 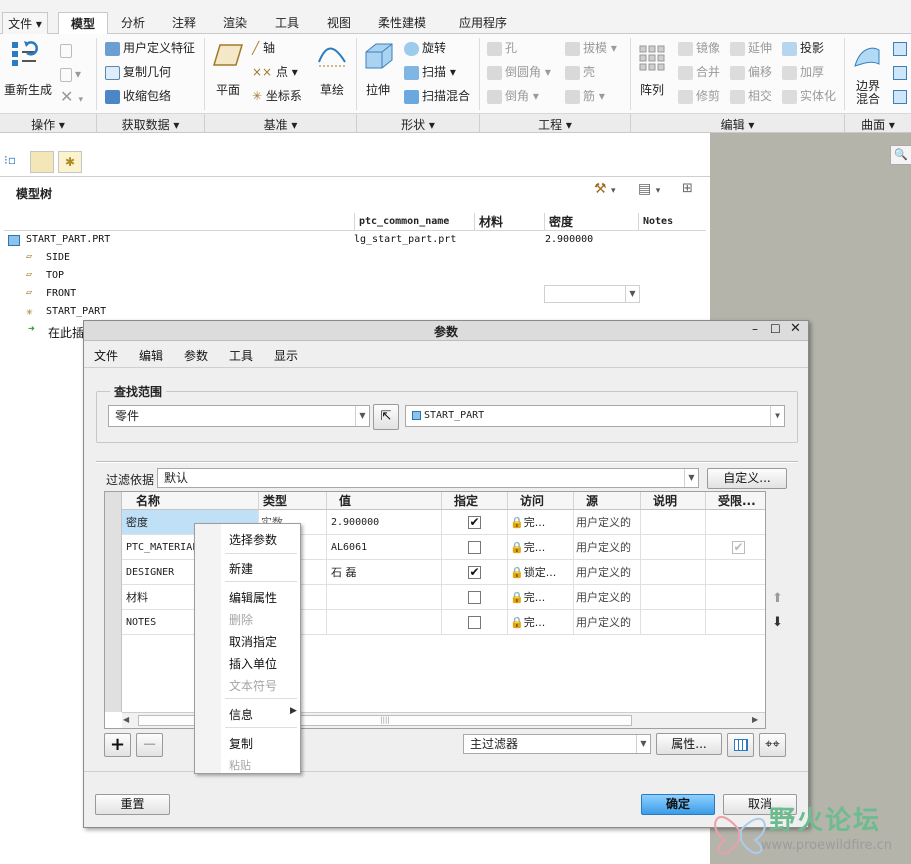 What do you see at coordinates (241, 568) in the screenshot?
I see `menu-item-new: 新建` at bounding box center [241, 568].